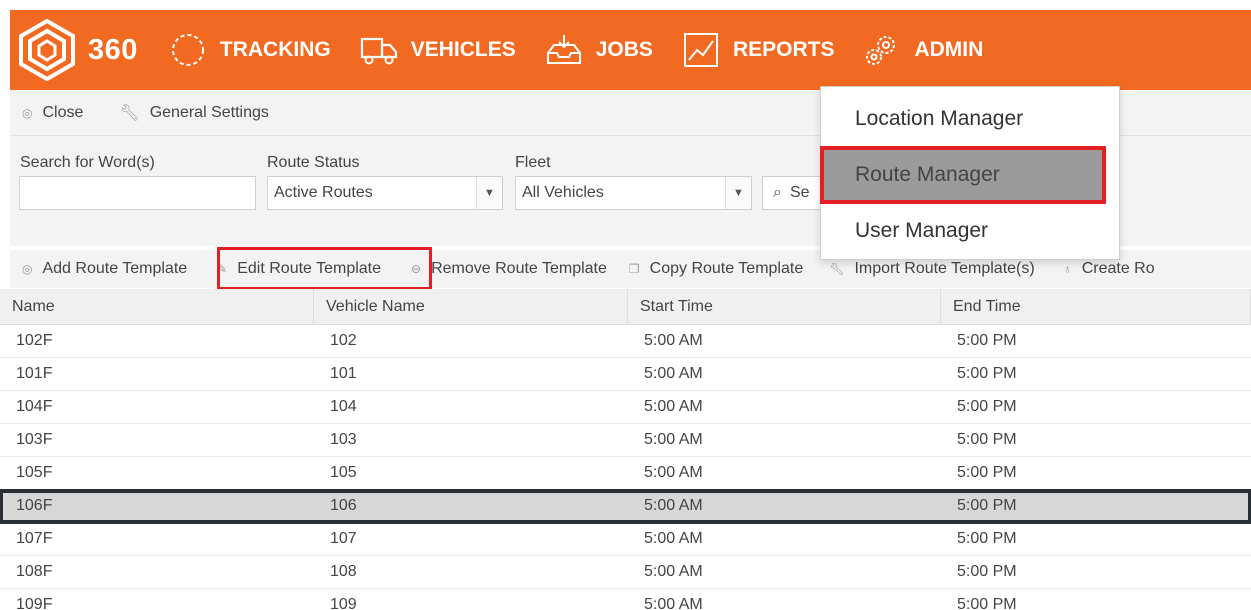 The image size is (1251, 610). What do you see at coordinates (34, 439) in the screenshot?
I see `cell-name: 103F` at bounding box center [34, 439].